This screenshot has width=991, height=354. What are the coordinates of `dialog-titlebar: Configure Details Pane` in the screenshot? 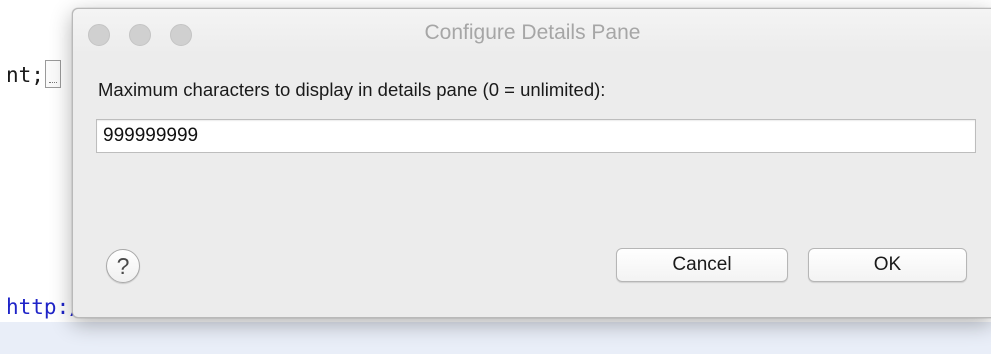 It's located at (532, 32).